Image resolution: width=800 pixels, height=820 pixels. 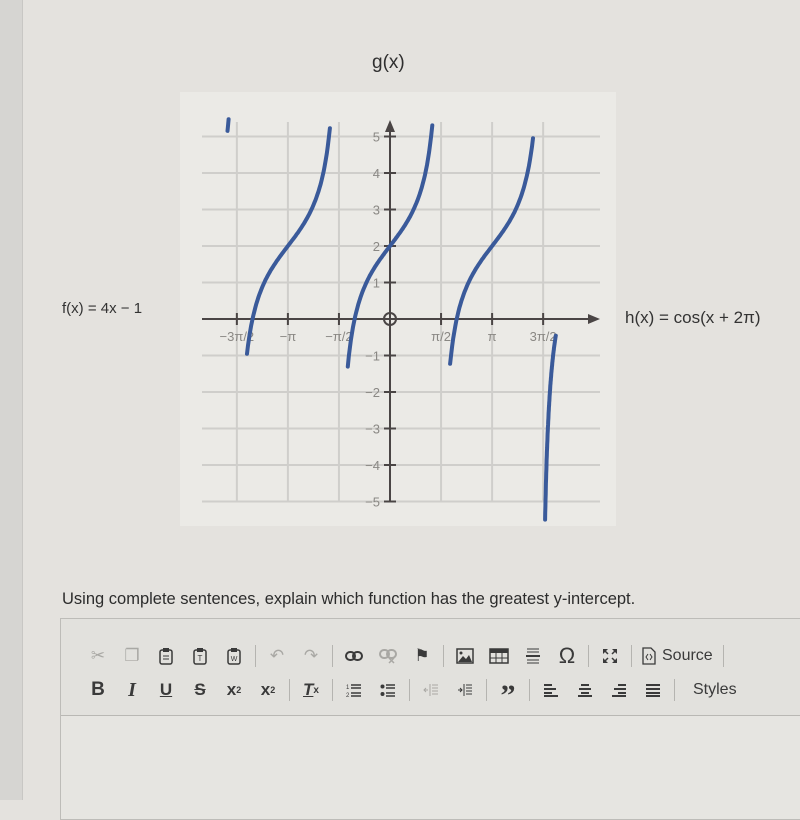 What do you see at coordinates (431, 690) in the screenshot?
I see `outdent-icon` at bounding box center [431, 690].